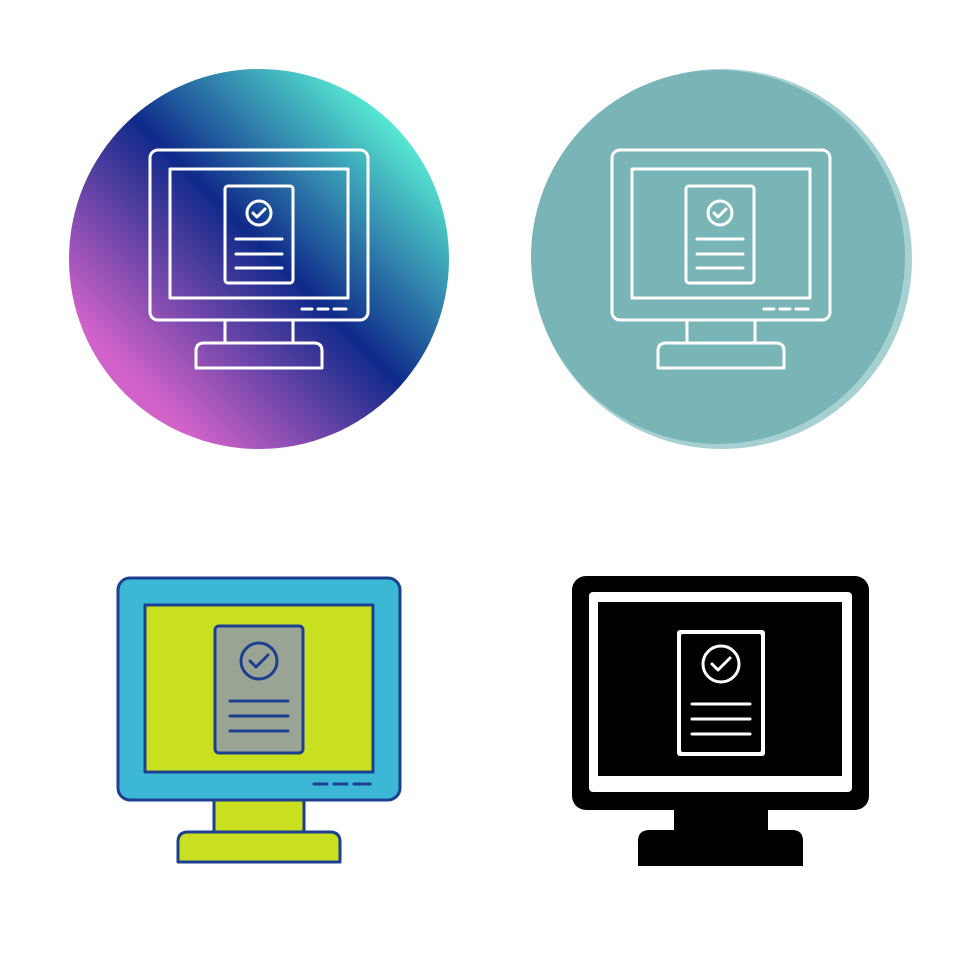 The image size is (980, 980). I want to click on monitor-base, so click(259, 847).